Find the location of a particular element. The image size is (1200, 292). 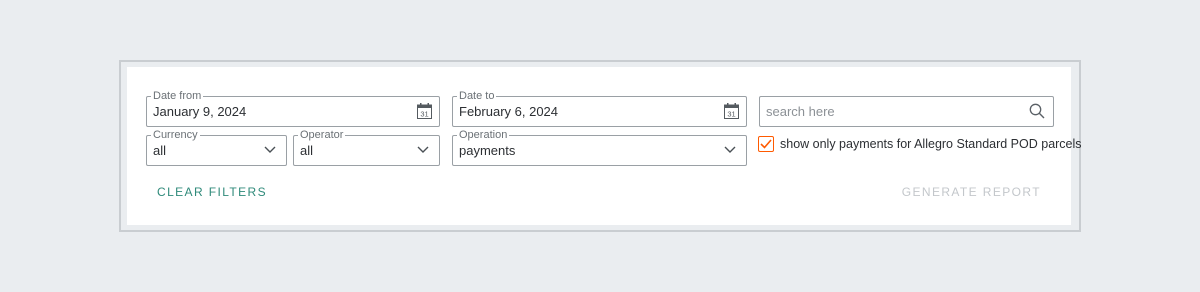

operator-label: Operator is located at coordinates (322, 135).